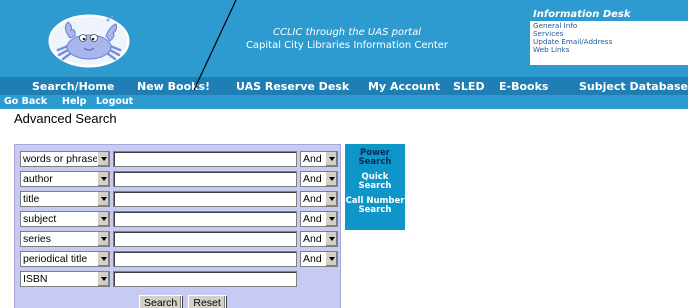 This screenshot has width=688, height=308. I want to click on nav-my-account: My Account, so click(404, 86).